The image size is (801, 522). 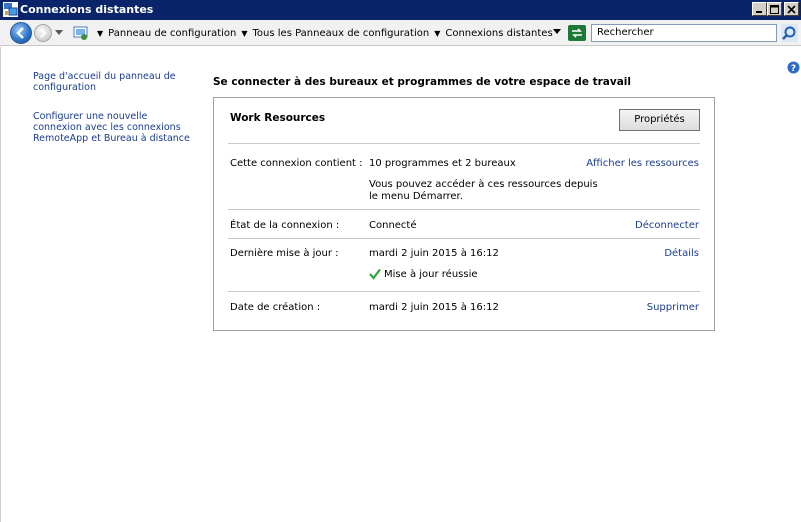 I want to click on maximize-button, so click(x=774, y=9).